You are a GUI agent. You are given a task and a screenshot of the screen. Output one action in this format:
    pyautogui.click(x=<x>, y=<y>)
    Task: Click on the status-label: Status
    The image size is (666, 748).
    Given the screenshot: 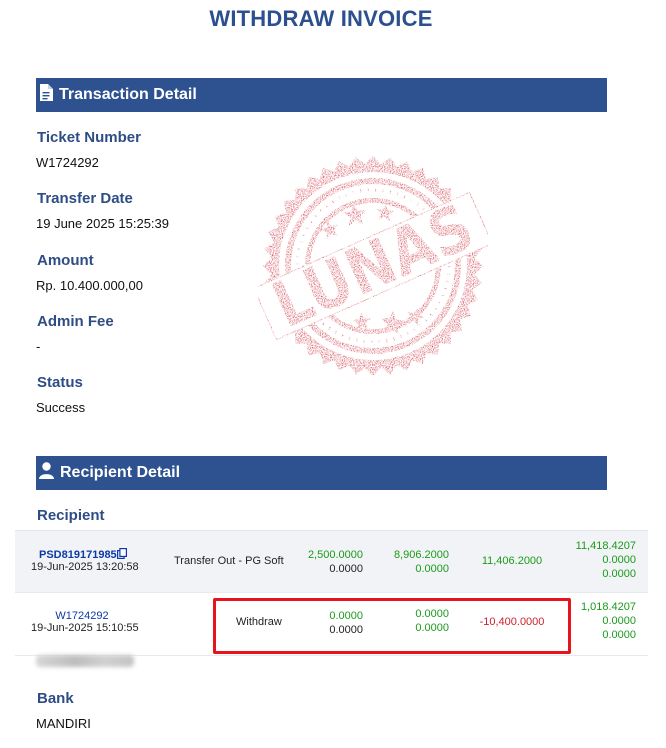 What is the action you would take?
    pyautogui.click(x=60, y=382)
    